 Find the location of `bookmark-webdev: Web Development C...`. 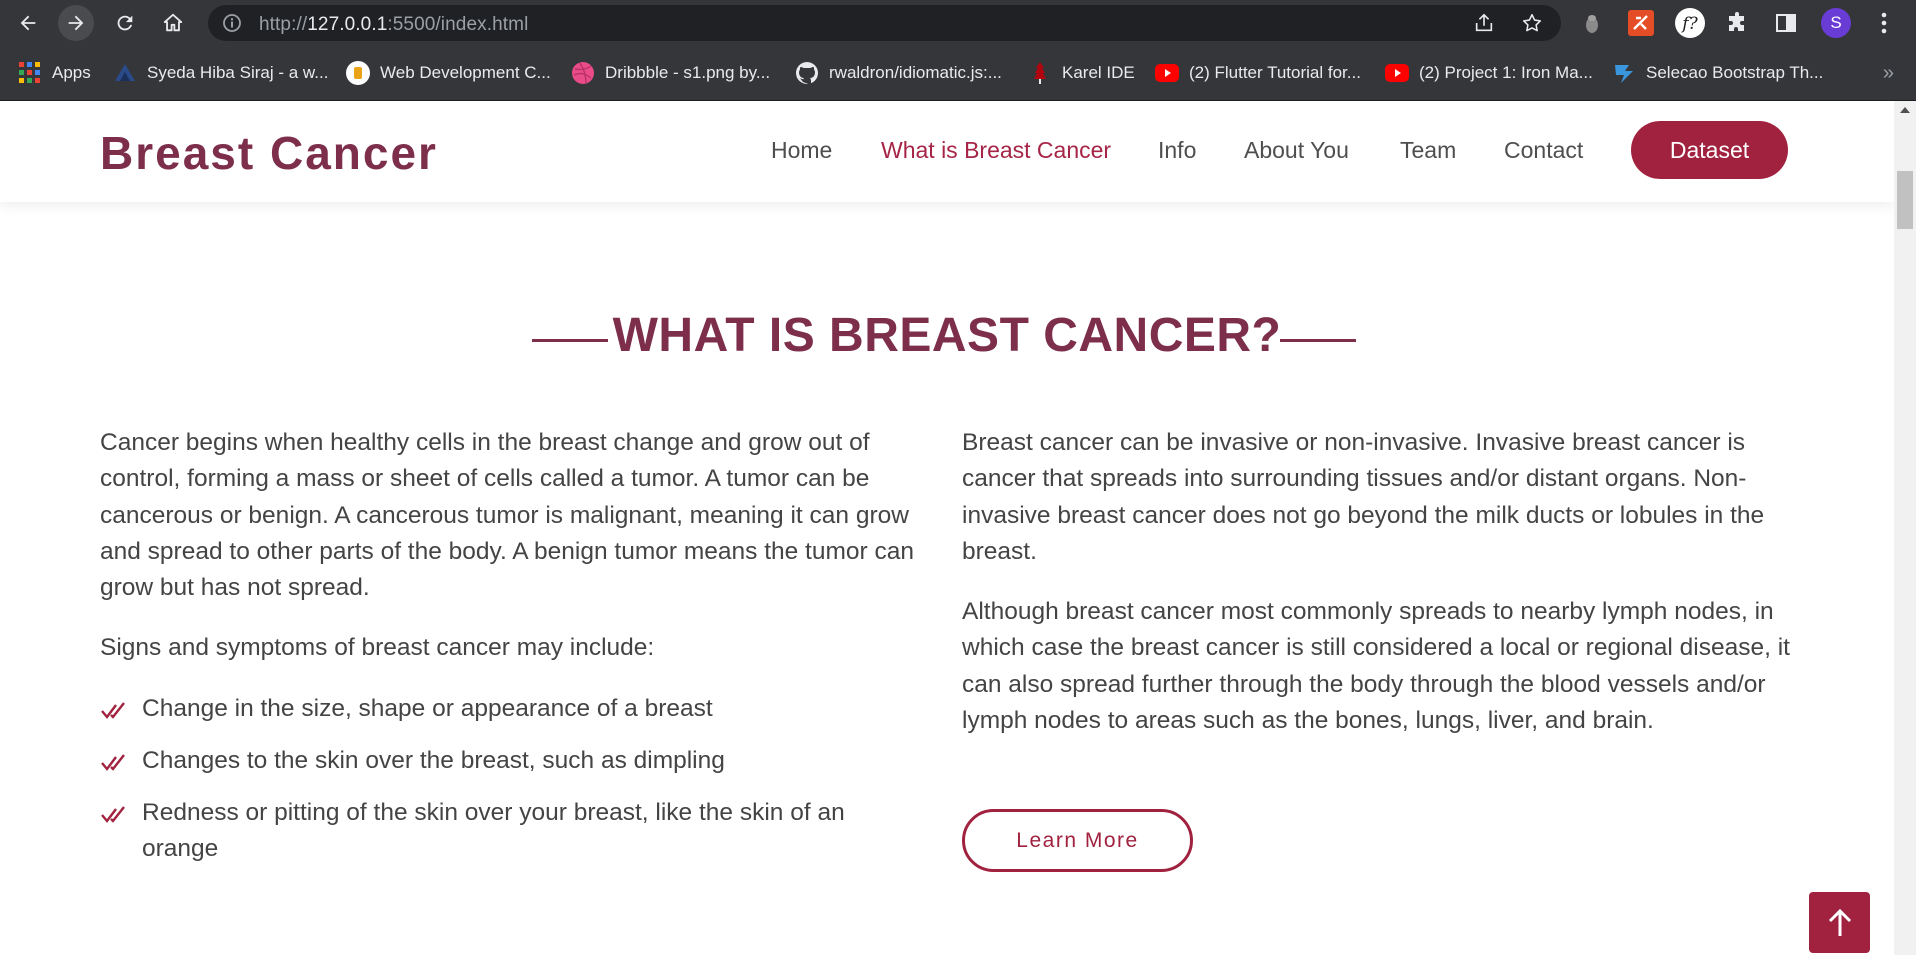

bookmark-webdev: Web Development C... is located at coordinates (448, 73).